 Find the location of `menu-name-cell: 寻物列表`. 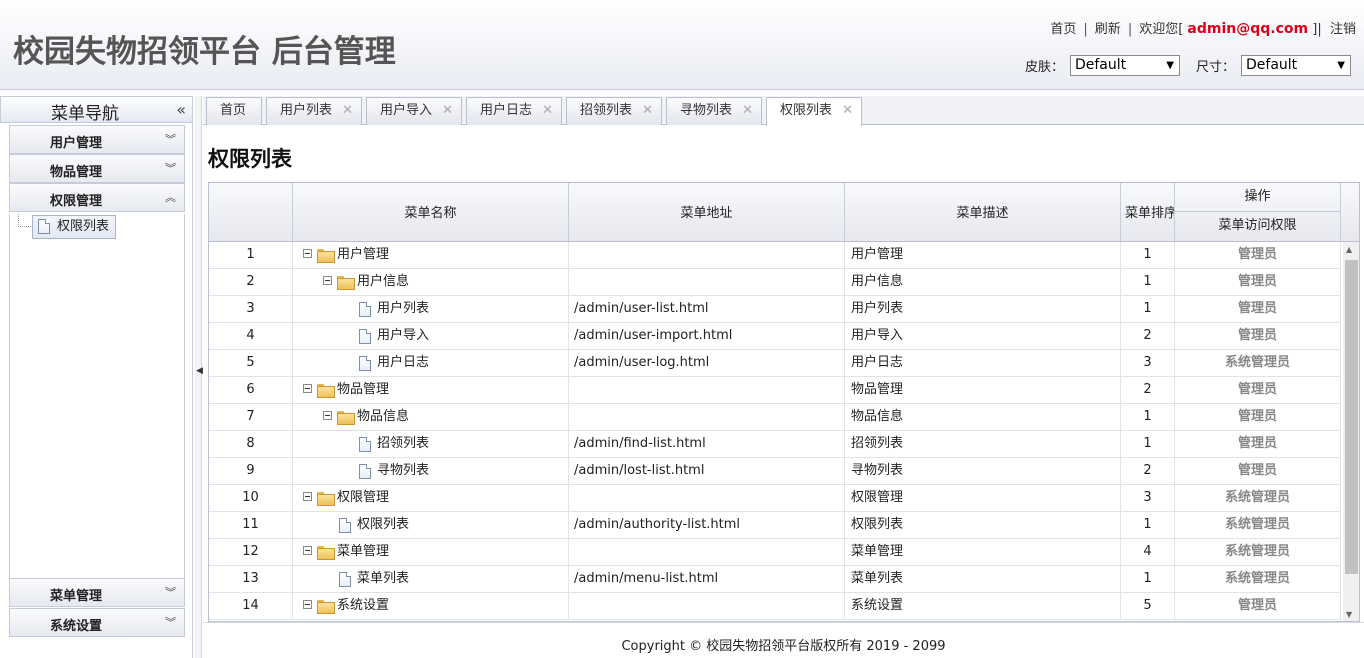

menu-name-cell: 寻物列表 is located at coordinates (431, 471).